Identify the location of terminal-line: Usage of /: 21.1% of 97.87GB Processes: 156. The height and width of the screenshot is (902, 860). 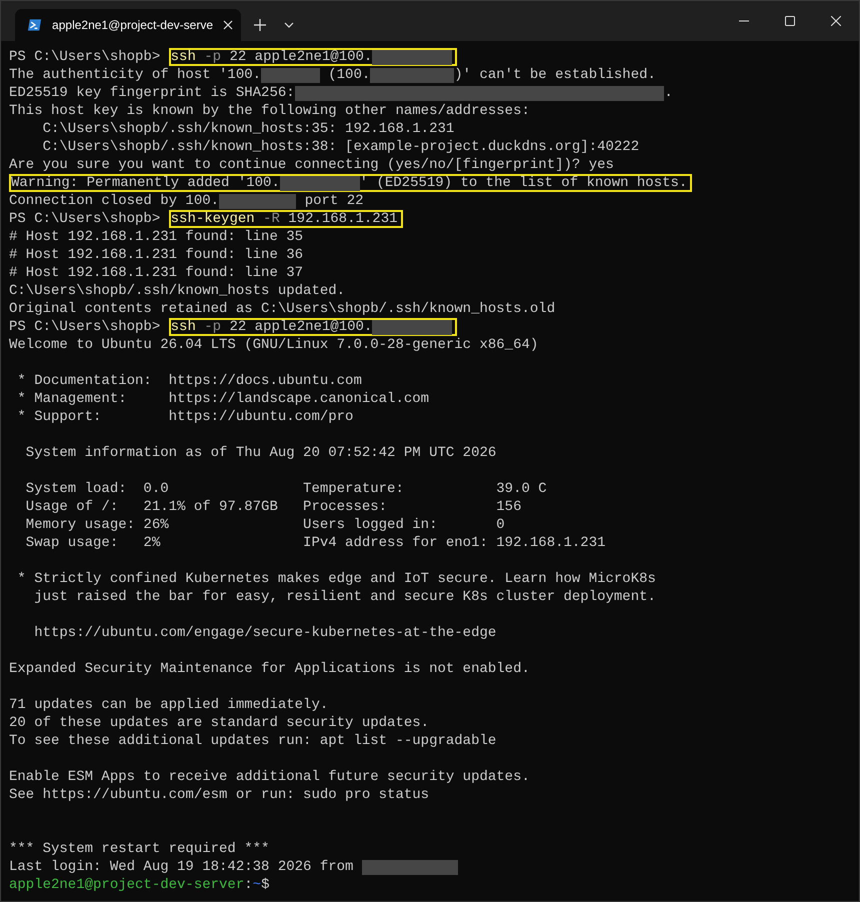
(273, 507).